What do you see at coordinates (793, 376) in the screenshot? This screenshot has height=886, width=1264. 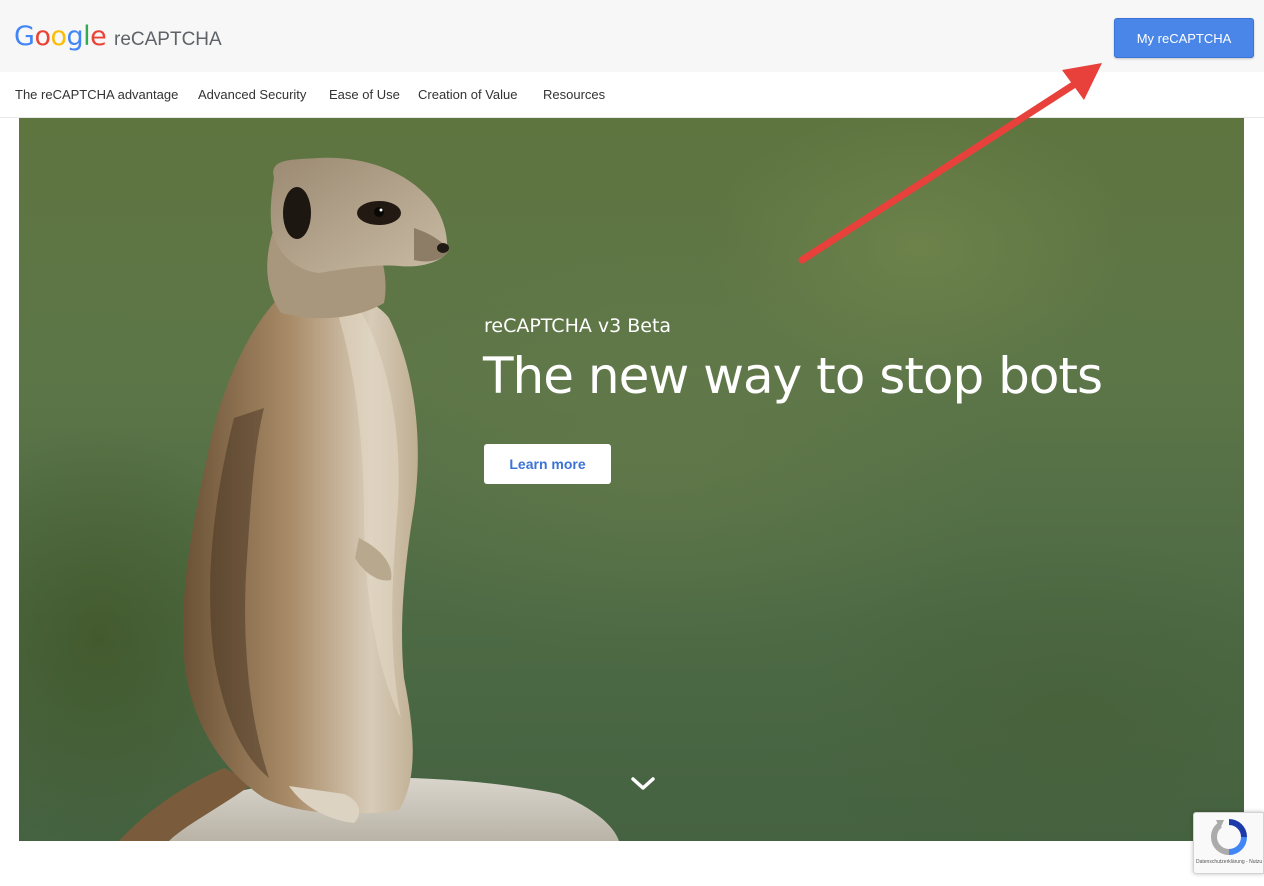 I see `hero-headline: The new way to stop bots` at bounding box center [793, 376].